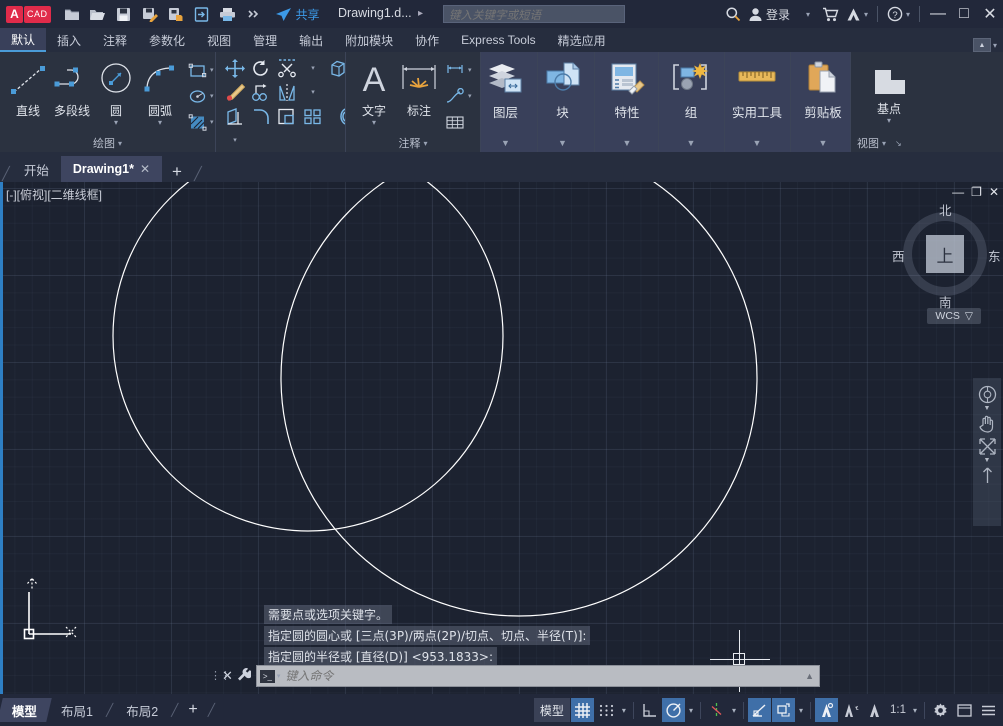 The height and width of the screenshot is (726, 1003). I want to click on open-file-icon, so click(98, 14).